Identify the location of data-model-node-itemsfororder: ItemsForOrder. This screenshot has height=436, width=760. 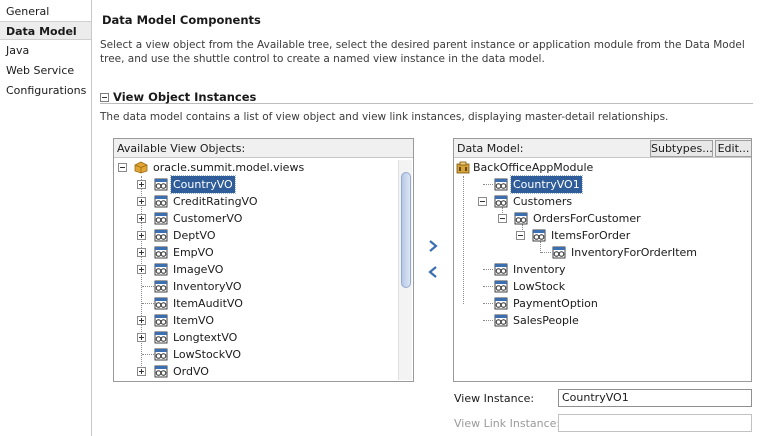
(599, 240).